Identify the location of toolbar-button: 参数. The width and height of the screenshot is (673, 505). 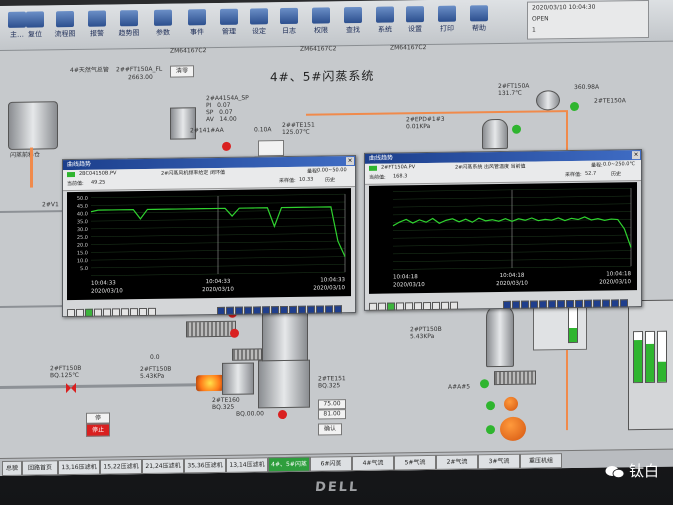
(163, 26).